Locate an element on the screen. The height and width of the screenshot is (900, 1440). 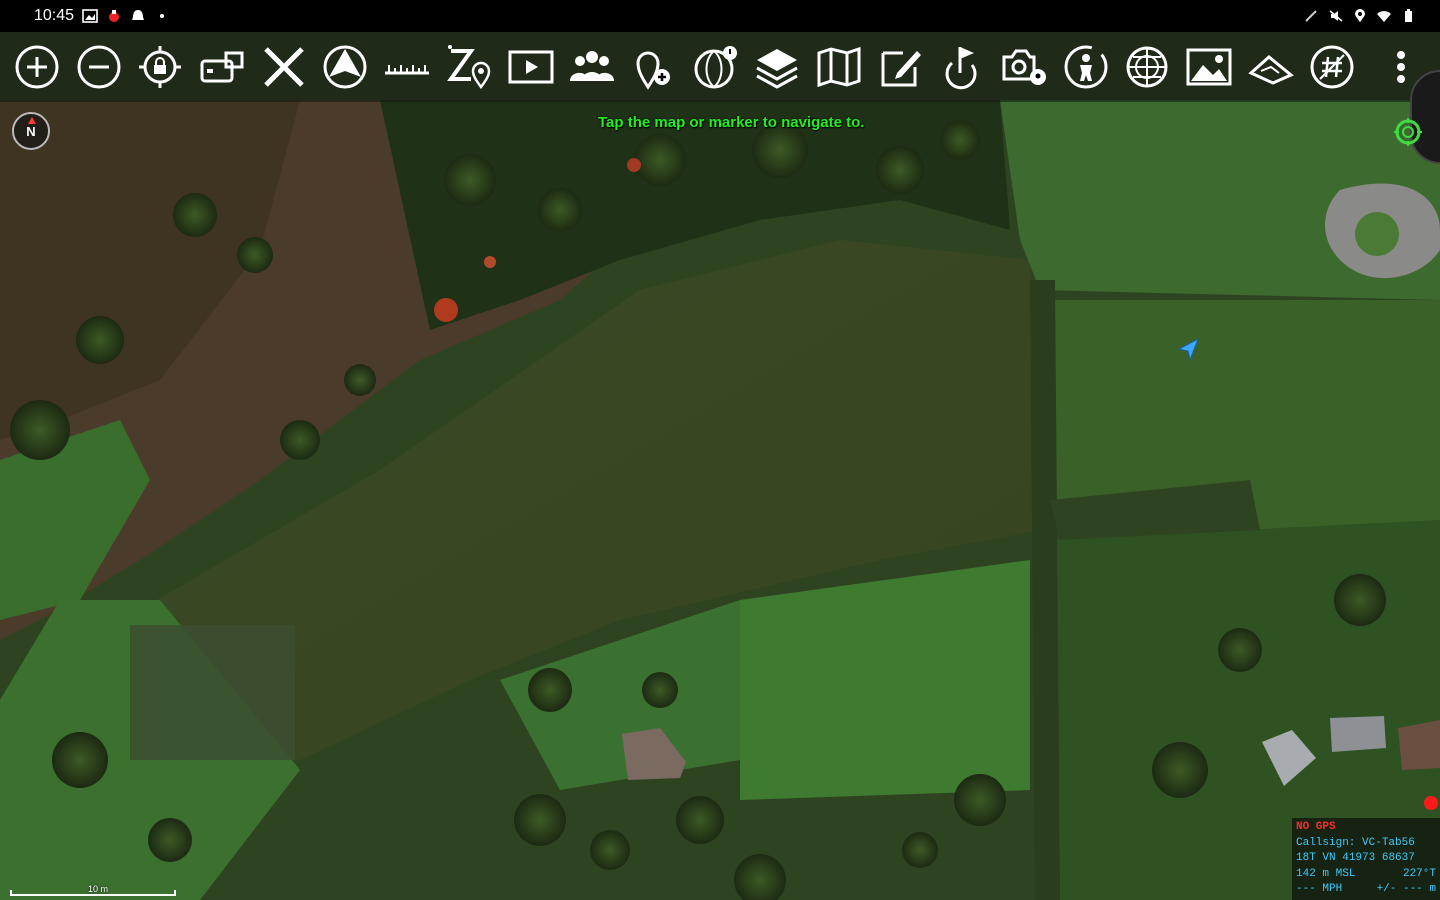
overflow-menu-button is located at coordinates (1401, 67).